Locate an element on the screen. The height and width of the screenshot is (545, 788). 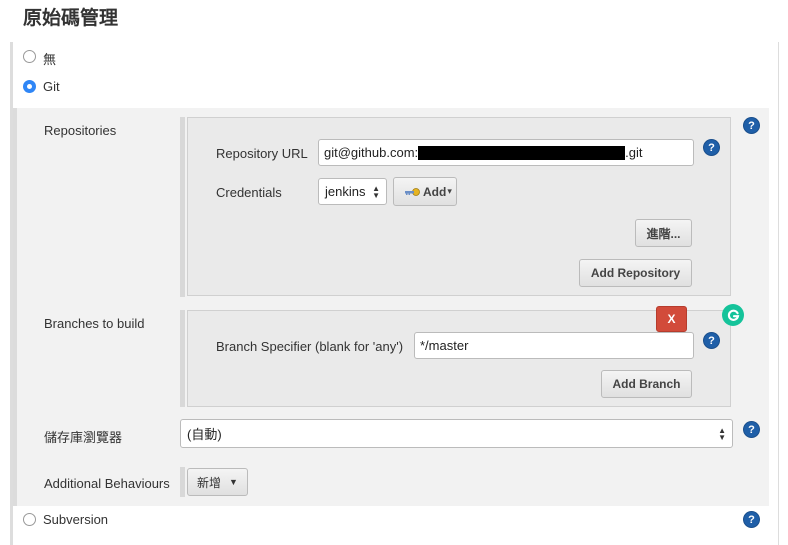
repository-url-label: Repository URL is located at coordinates (262, 153).